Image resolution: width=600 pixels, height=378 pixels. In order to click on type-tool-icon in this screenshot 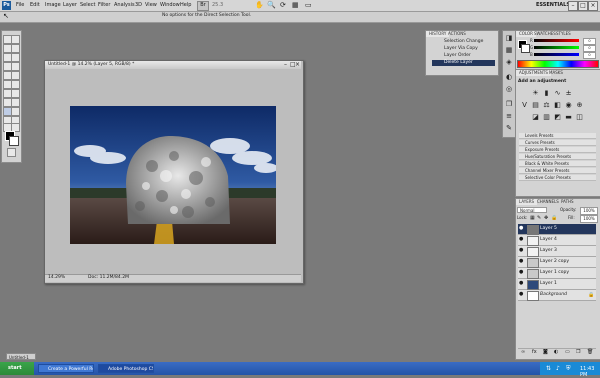, I will do `click(15, 102)`.